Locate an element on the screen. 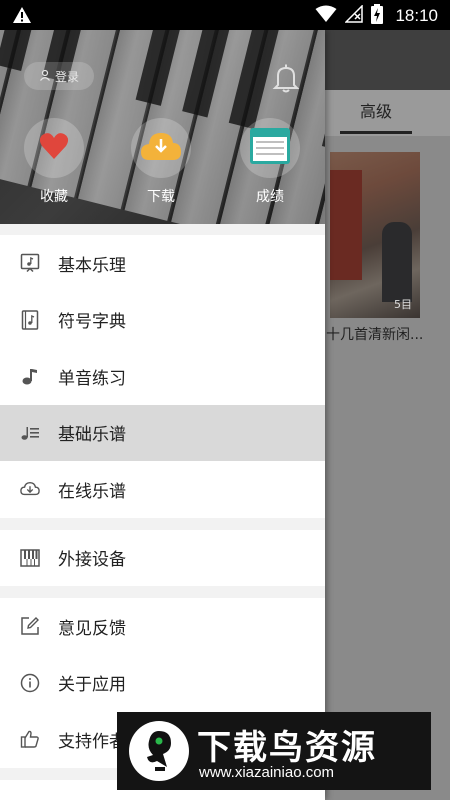 The width and height of the screenshot is (450, 800). menu-group-devices: 外接设备 is located at coordinates (162, 557).